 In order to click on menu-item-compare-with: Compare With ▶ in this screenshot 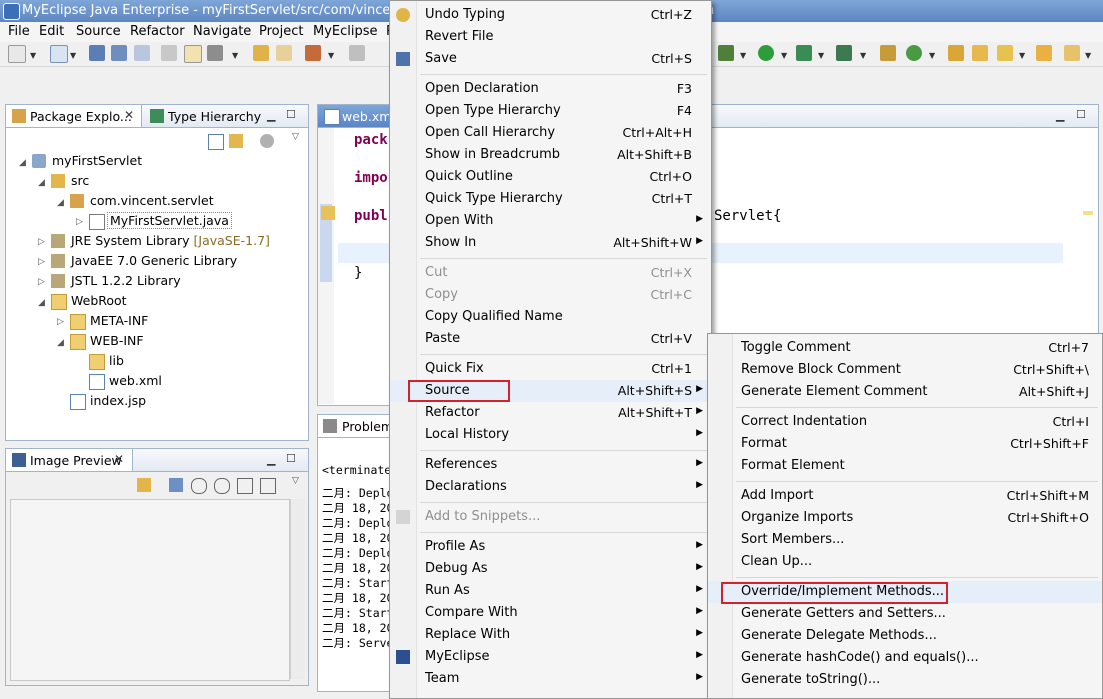, I will do `click(550, 613)`.